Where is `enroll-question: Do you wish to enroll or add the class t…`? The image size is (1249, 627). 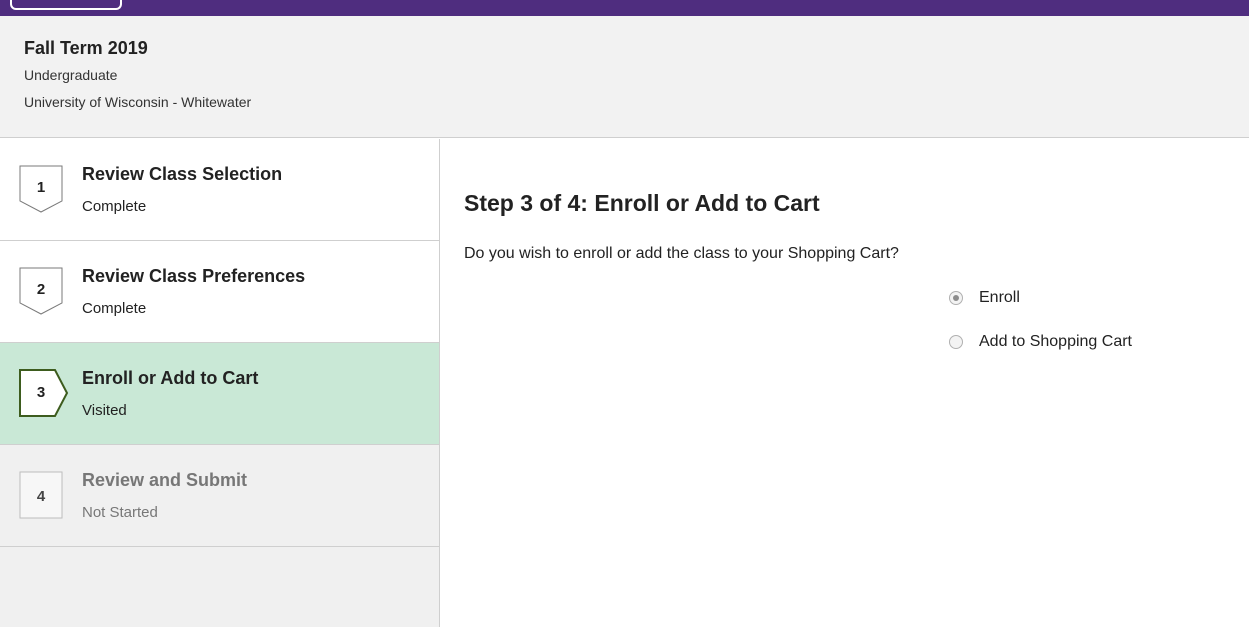 enroll-question: Do you wish to enroll or add the class t… is located at coordinates (681, 253).